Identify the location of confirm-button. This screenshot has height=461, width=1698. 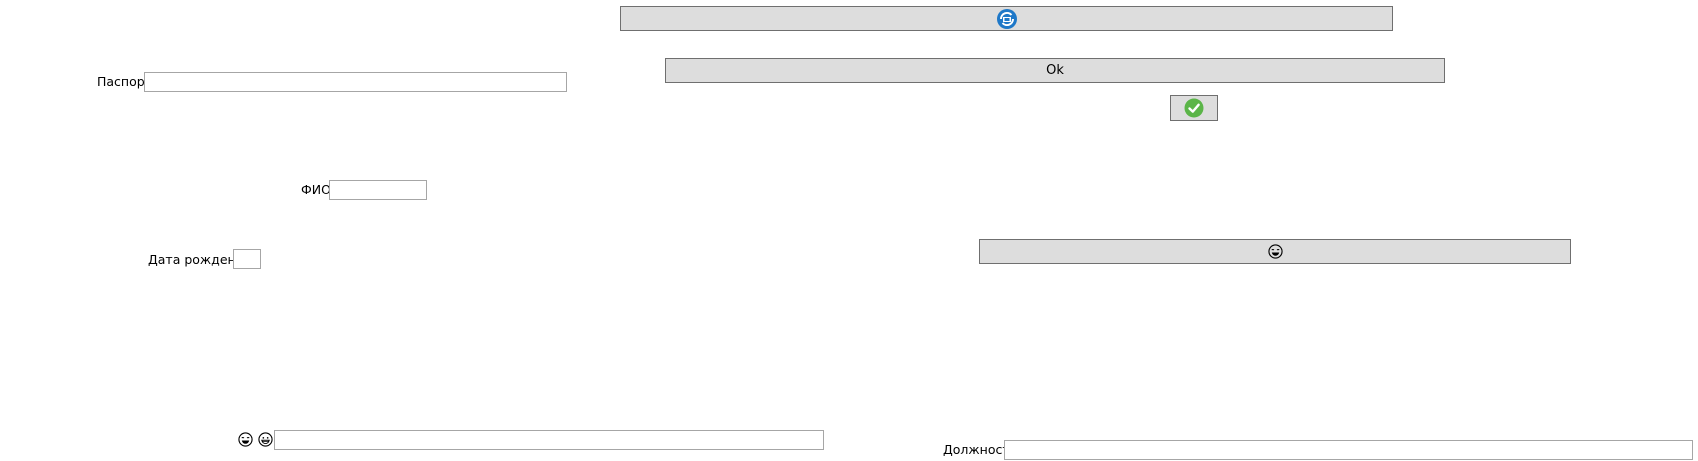
(1194, 108).